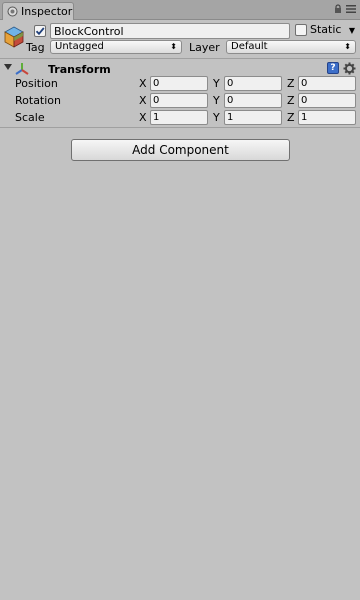 Image resolution: width=360 pixels, height=600 pixels. Describe the element at coordinates (338, 9) in the screenshot. I see `lock-icon` at that location.